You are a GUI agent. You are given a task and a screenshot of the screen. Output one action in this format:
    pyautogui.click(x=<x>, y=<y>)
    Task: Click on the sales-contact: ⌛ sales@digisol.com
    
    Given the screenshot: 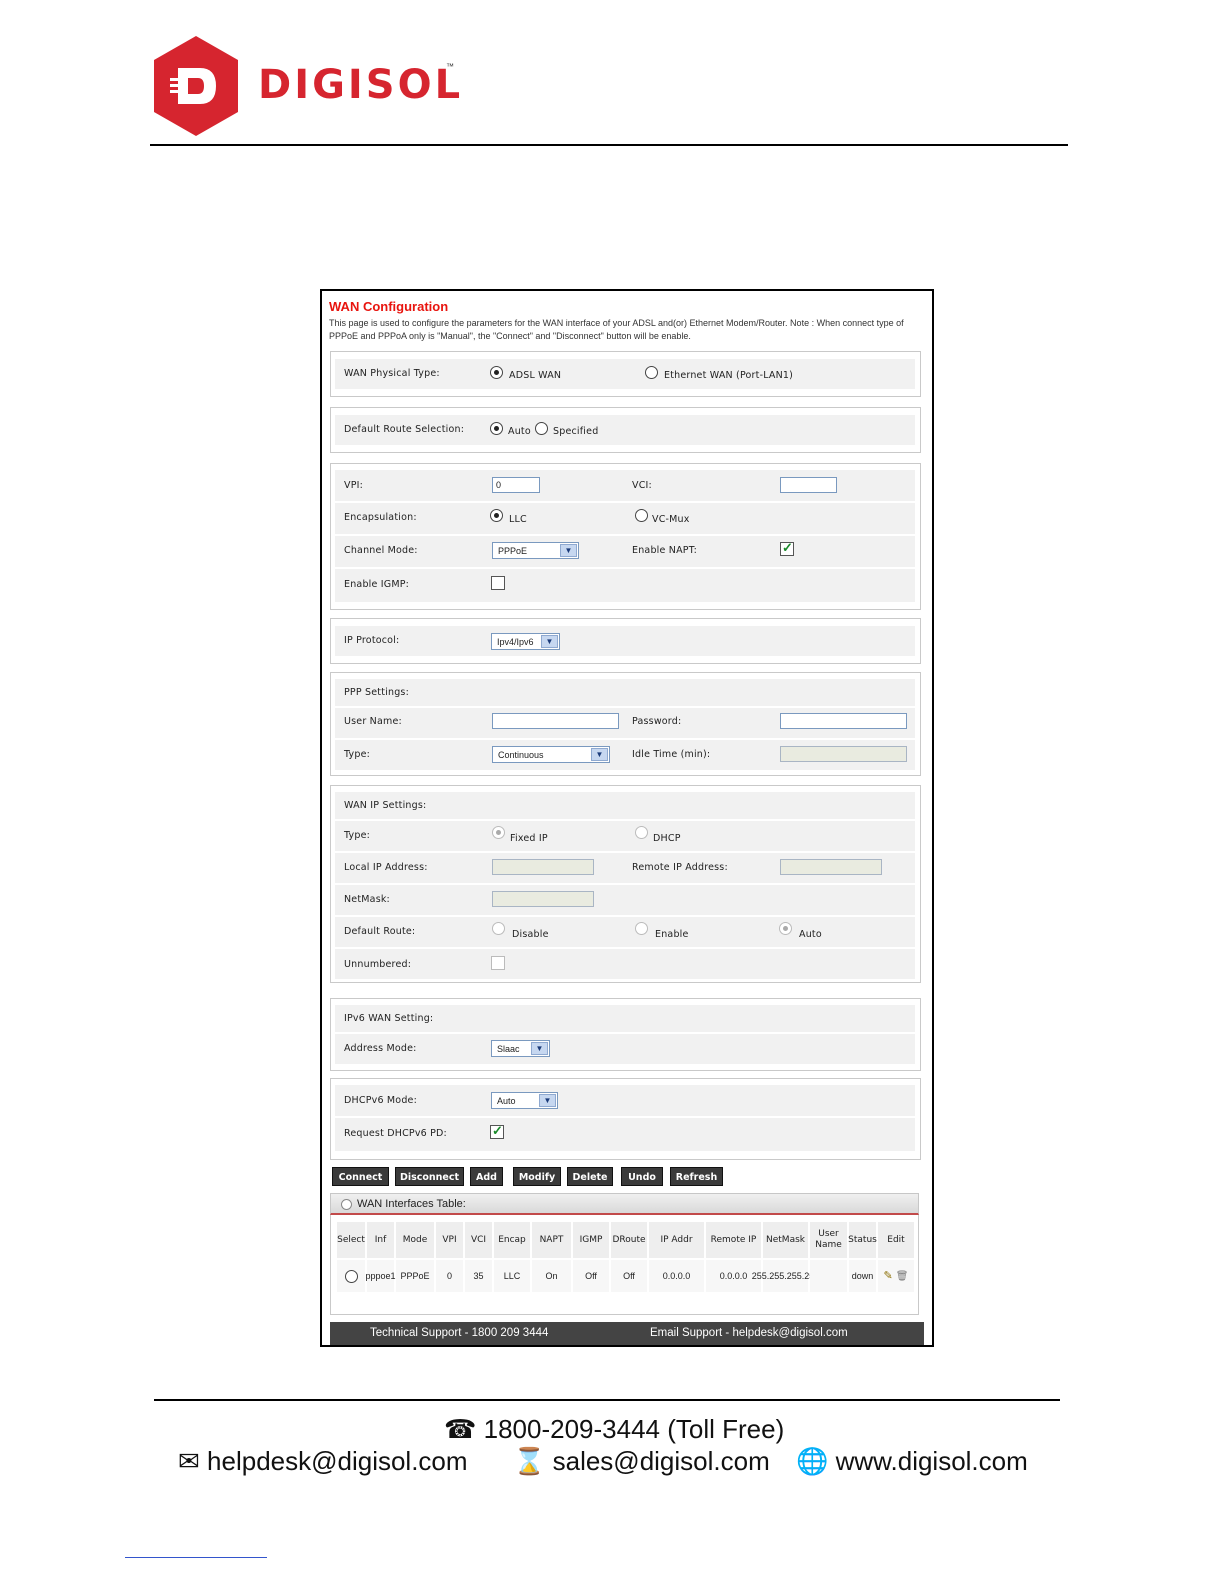 What is the action you would take?
    pyautogui.click(x=641, y=1461)
    